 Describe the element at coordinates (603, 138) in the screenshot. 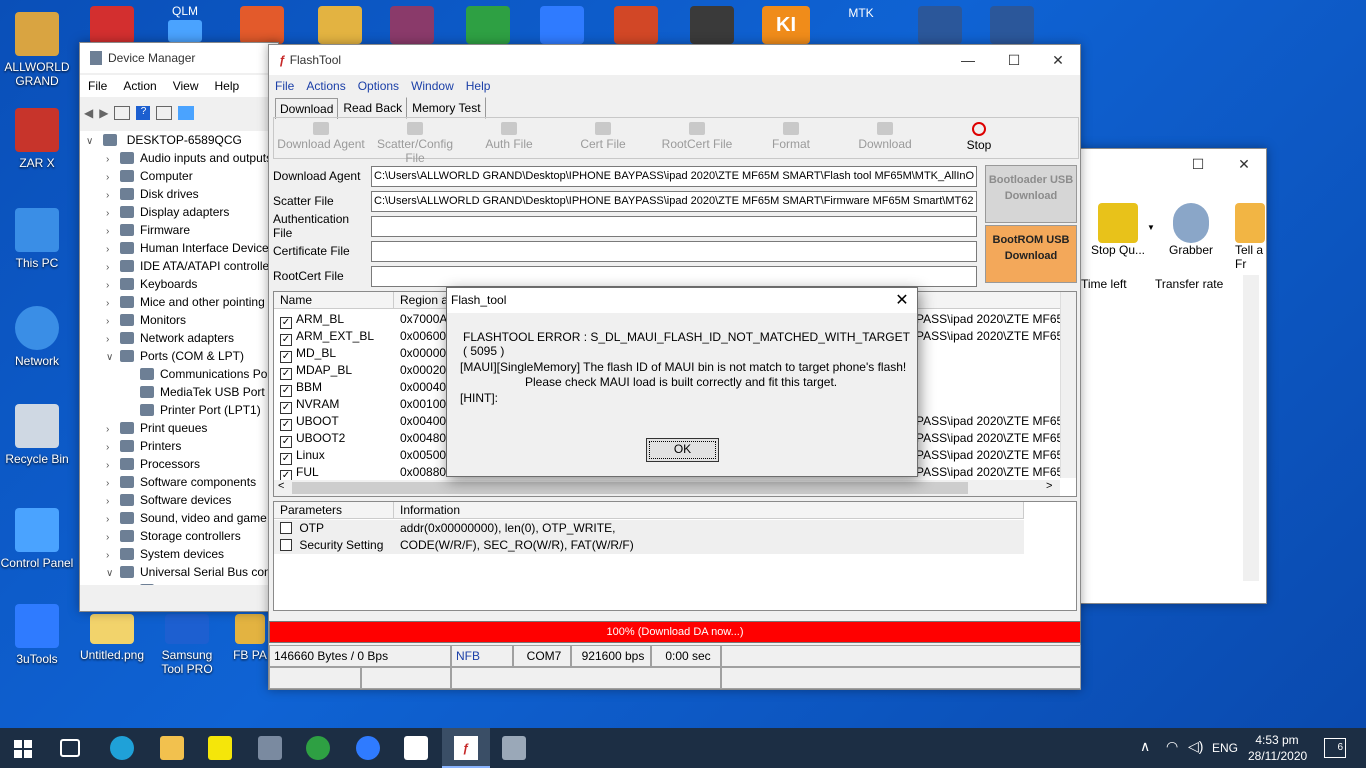

I see `cert-file-button: Cert File` at that location.